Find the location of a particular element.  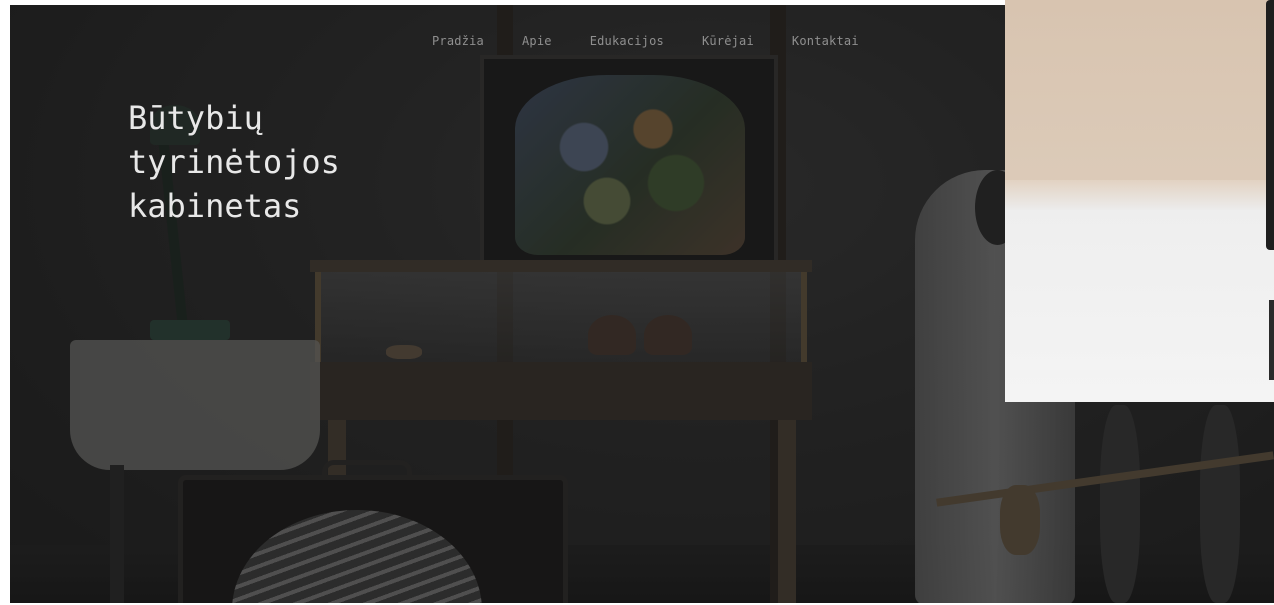

nav-item-edukacijos: Edukacijos is located at coordinates (627, 41).